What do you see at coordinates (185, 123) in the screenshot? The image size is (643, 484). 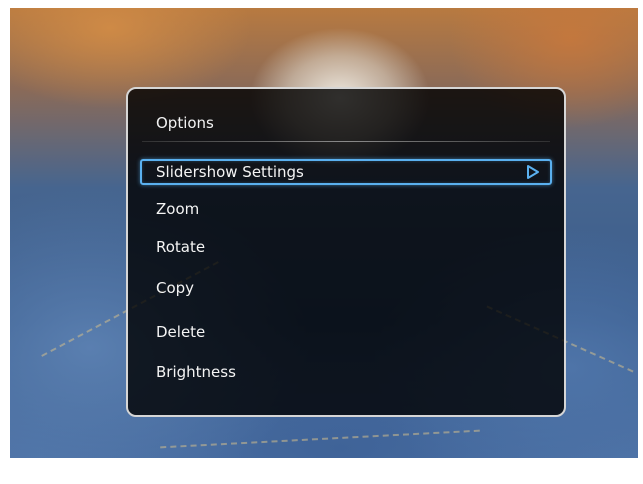 I see `menu-title: Options` at bounding box center [185, 123].